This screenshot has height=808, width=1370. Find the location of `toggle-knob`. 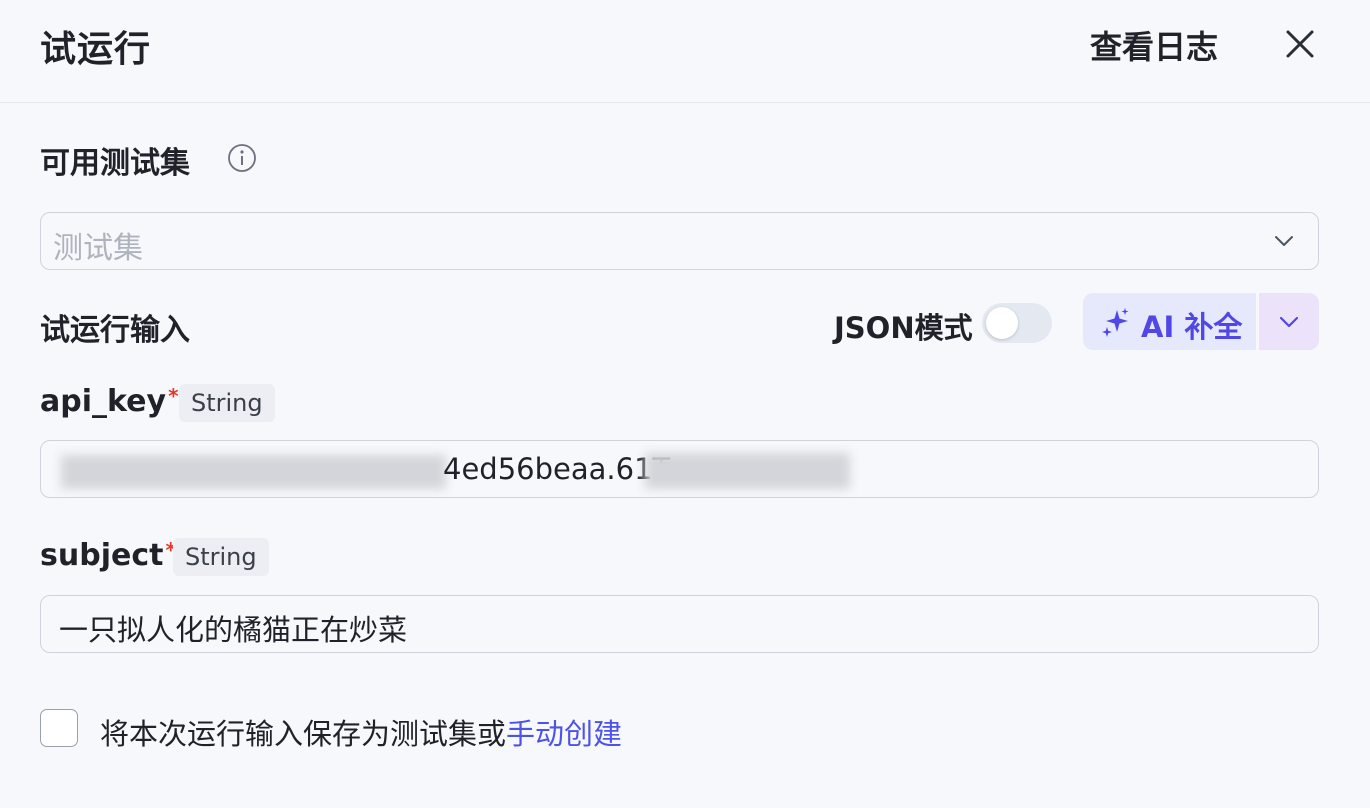

toggle-knob is located at coordinates (1002, 323).